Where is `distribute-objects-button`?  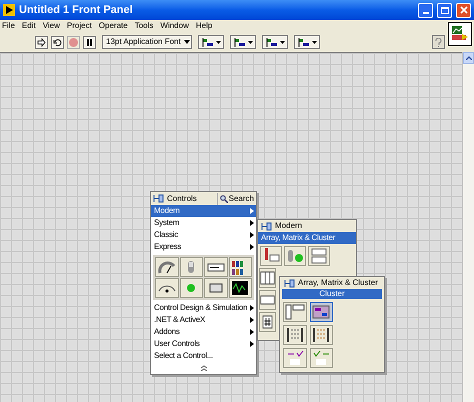 distribute-objects-button is located at coordinates (243, 42).